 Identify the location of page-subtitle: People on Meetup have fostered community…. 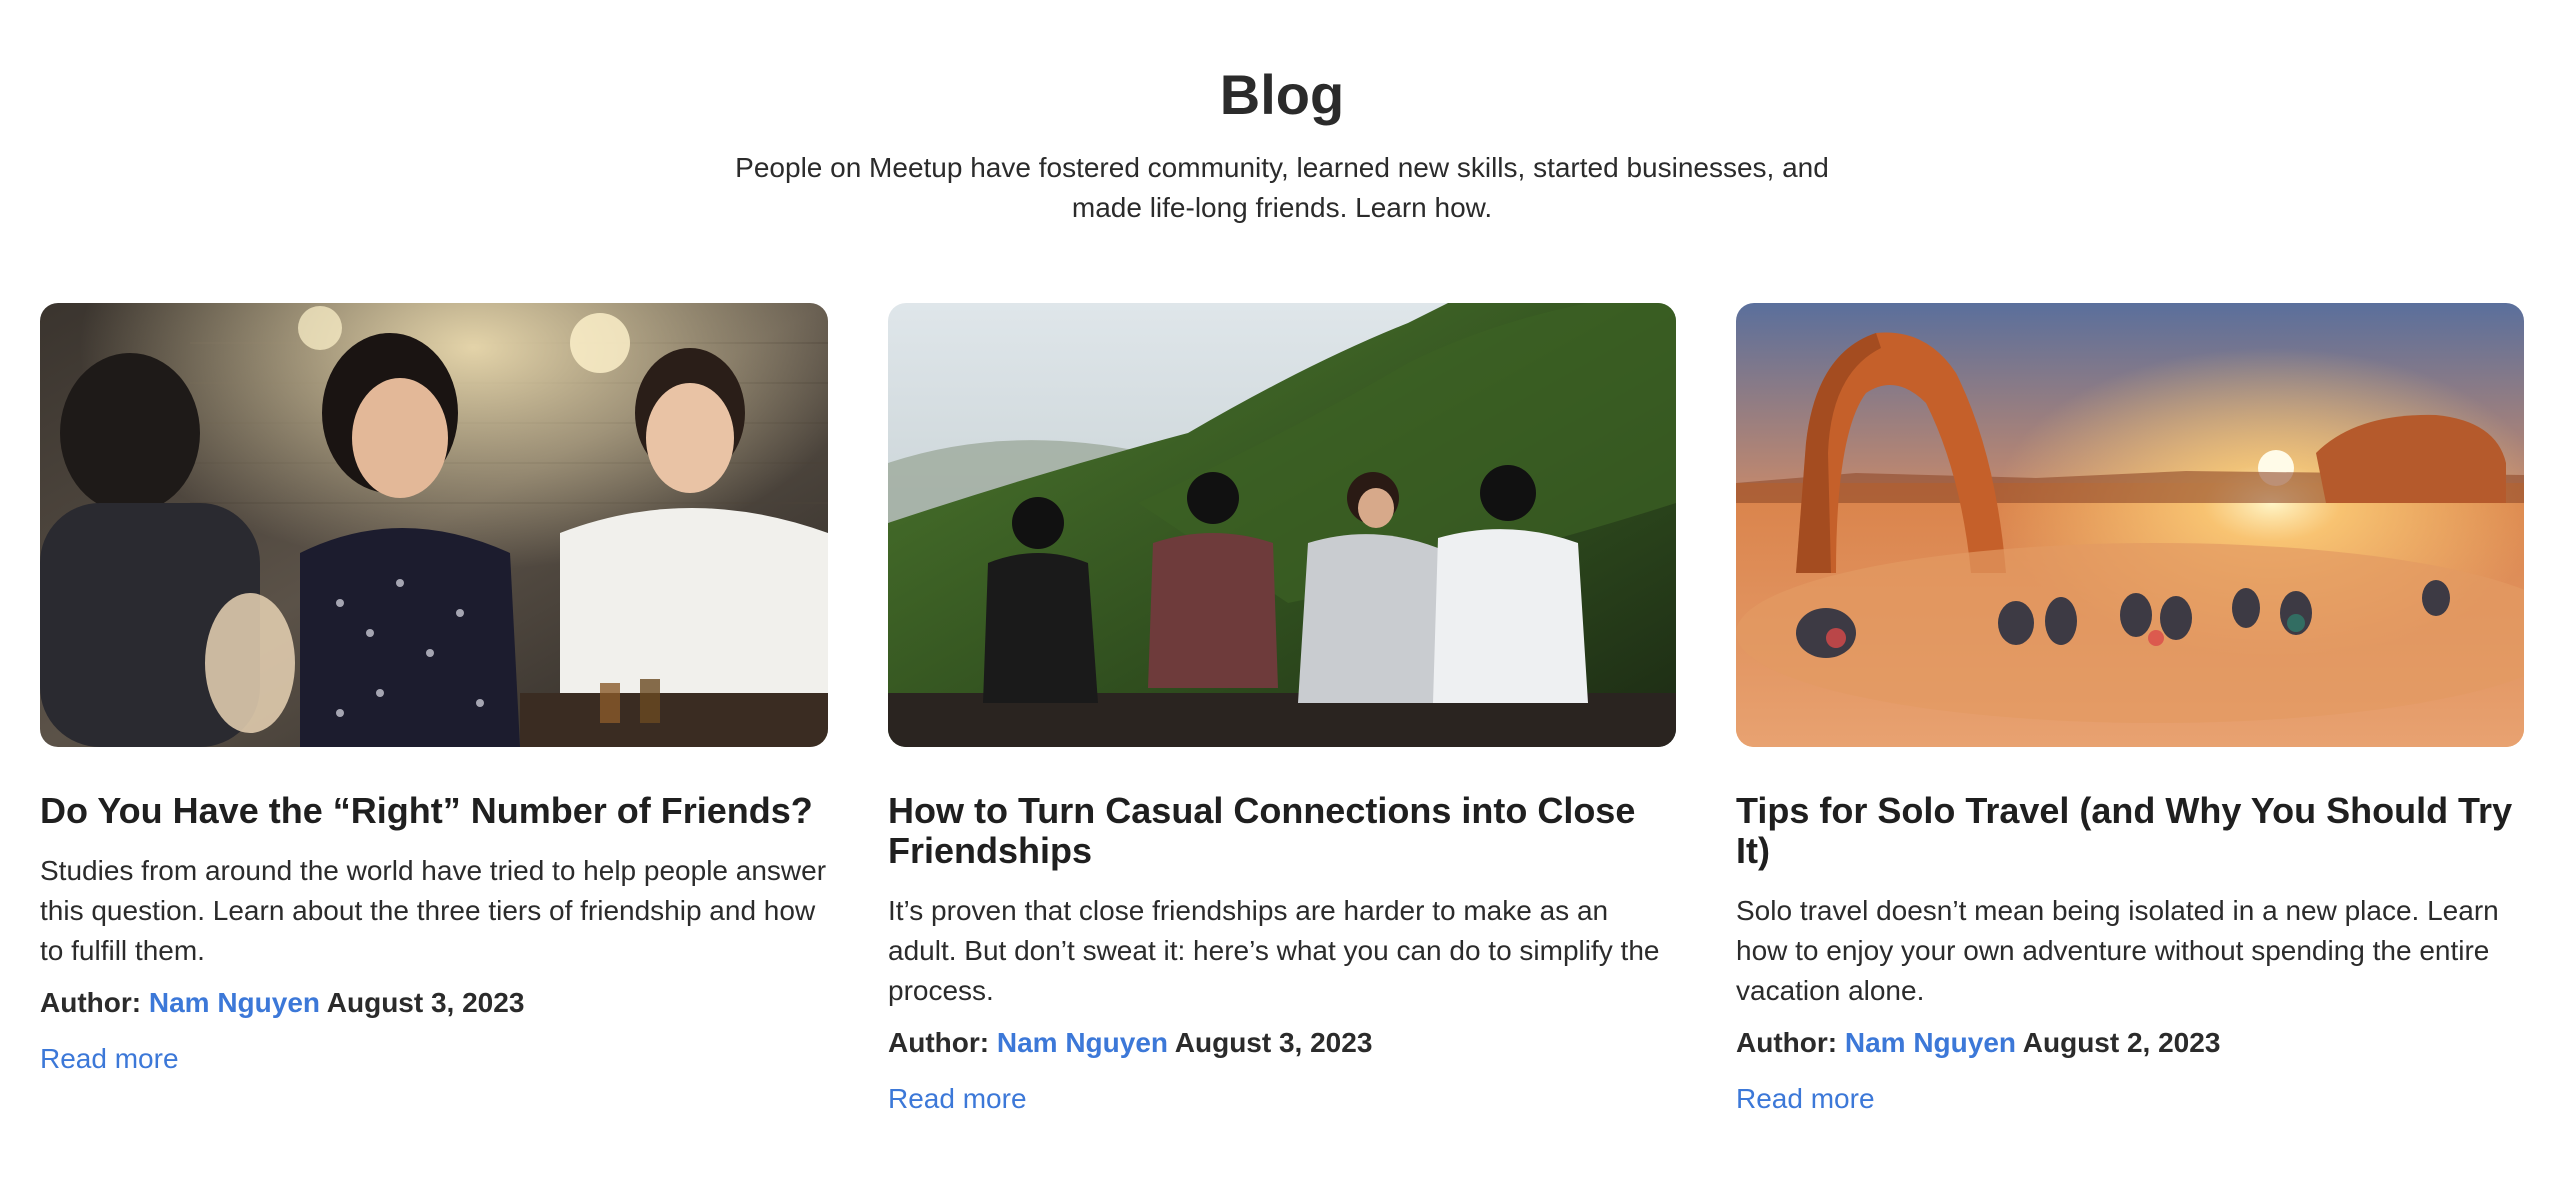
(1282, 187).